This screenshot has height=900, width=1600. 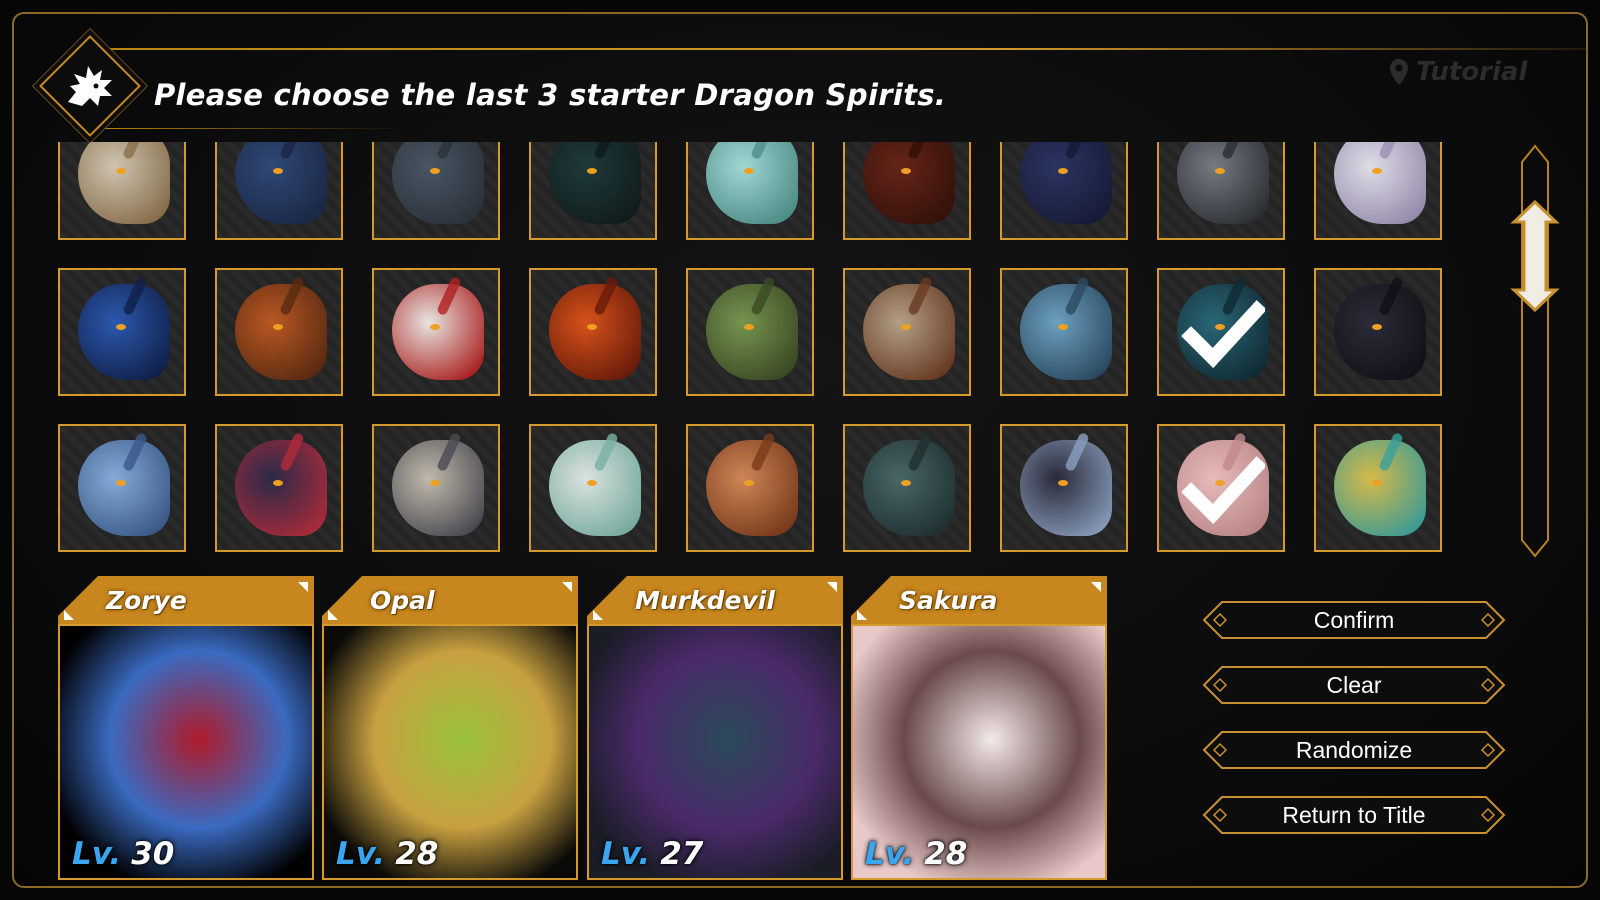 I want to click on dragon-head-icon, so click(x=90, y=86).